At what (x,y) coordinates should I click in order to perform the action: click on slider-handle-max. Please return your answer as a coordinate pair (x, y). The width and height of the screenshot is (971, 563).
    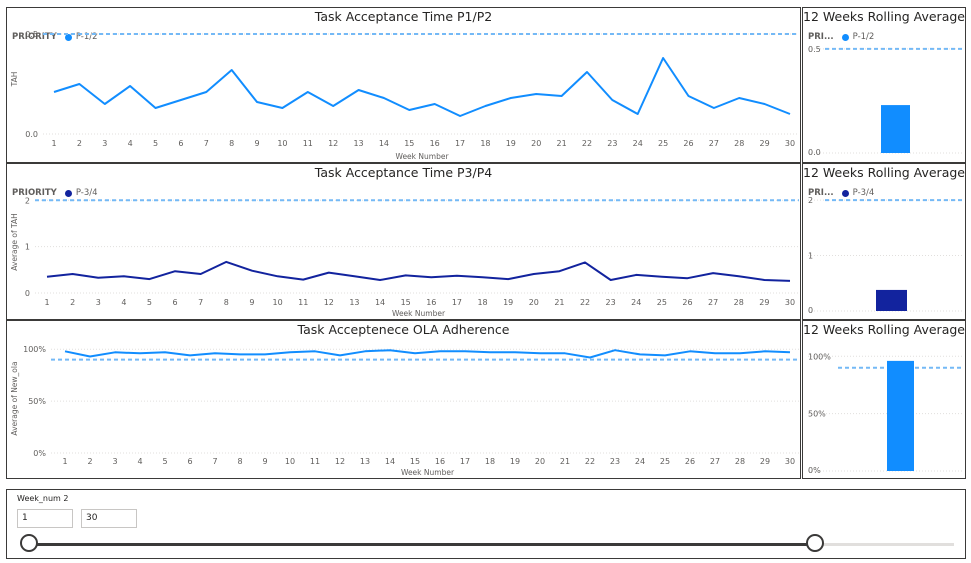
    Looking at the image, I should click on (815, 543).